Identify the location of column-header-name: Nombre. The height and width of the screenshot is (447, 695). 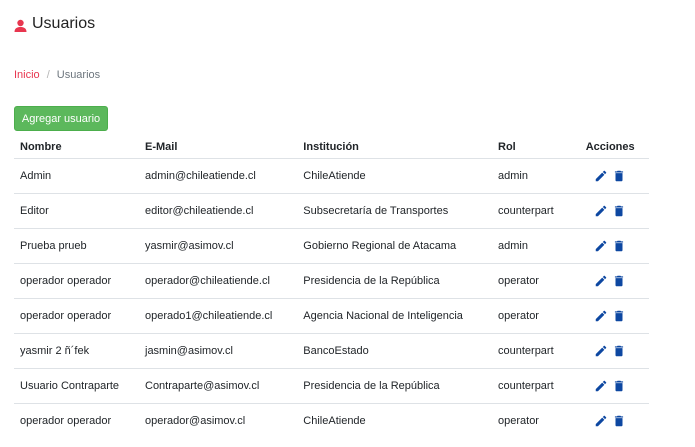
(76, 147).